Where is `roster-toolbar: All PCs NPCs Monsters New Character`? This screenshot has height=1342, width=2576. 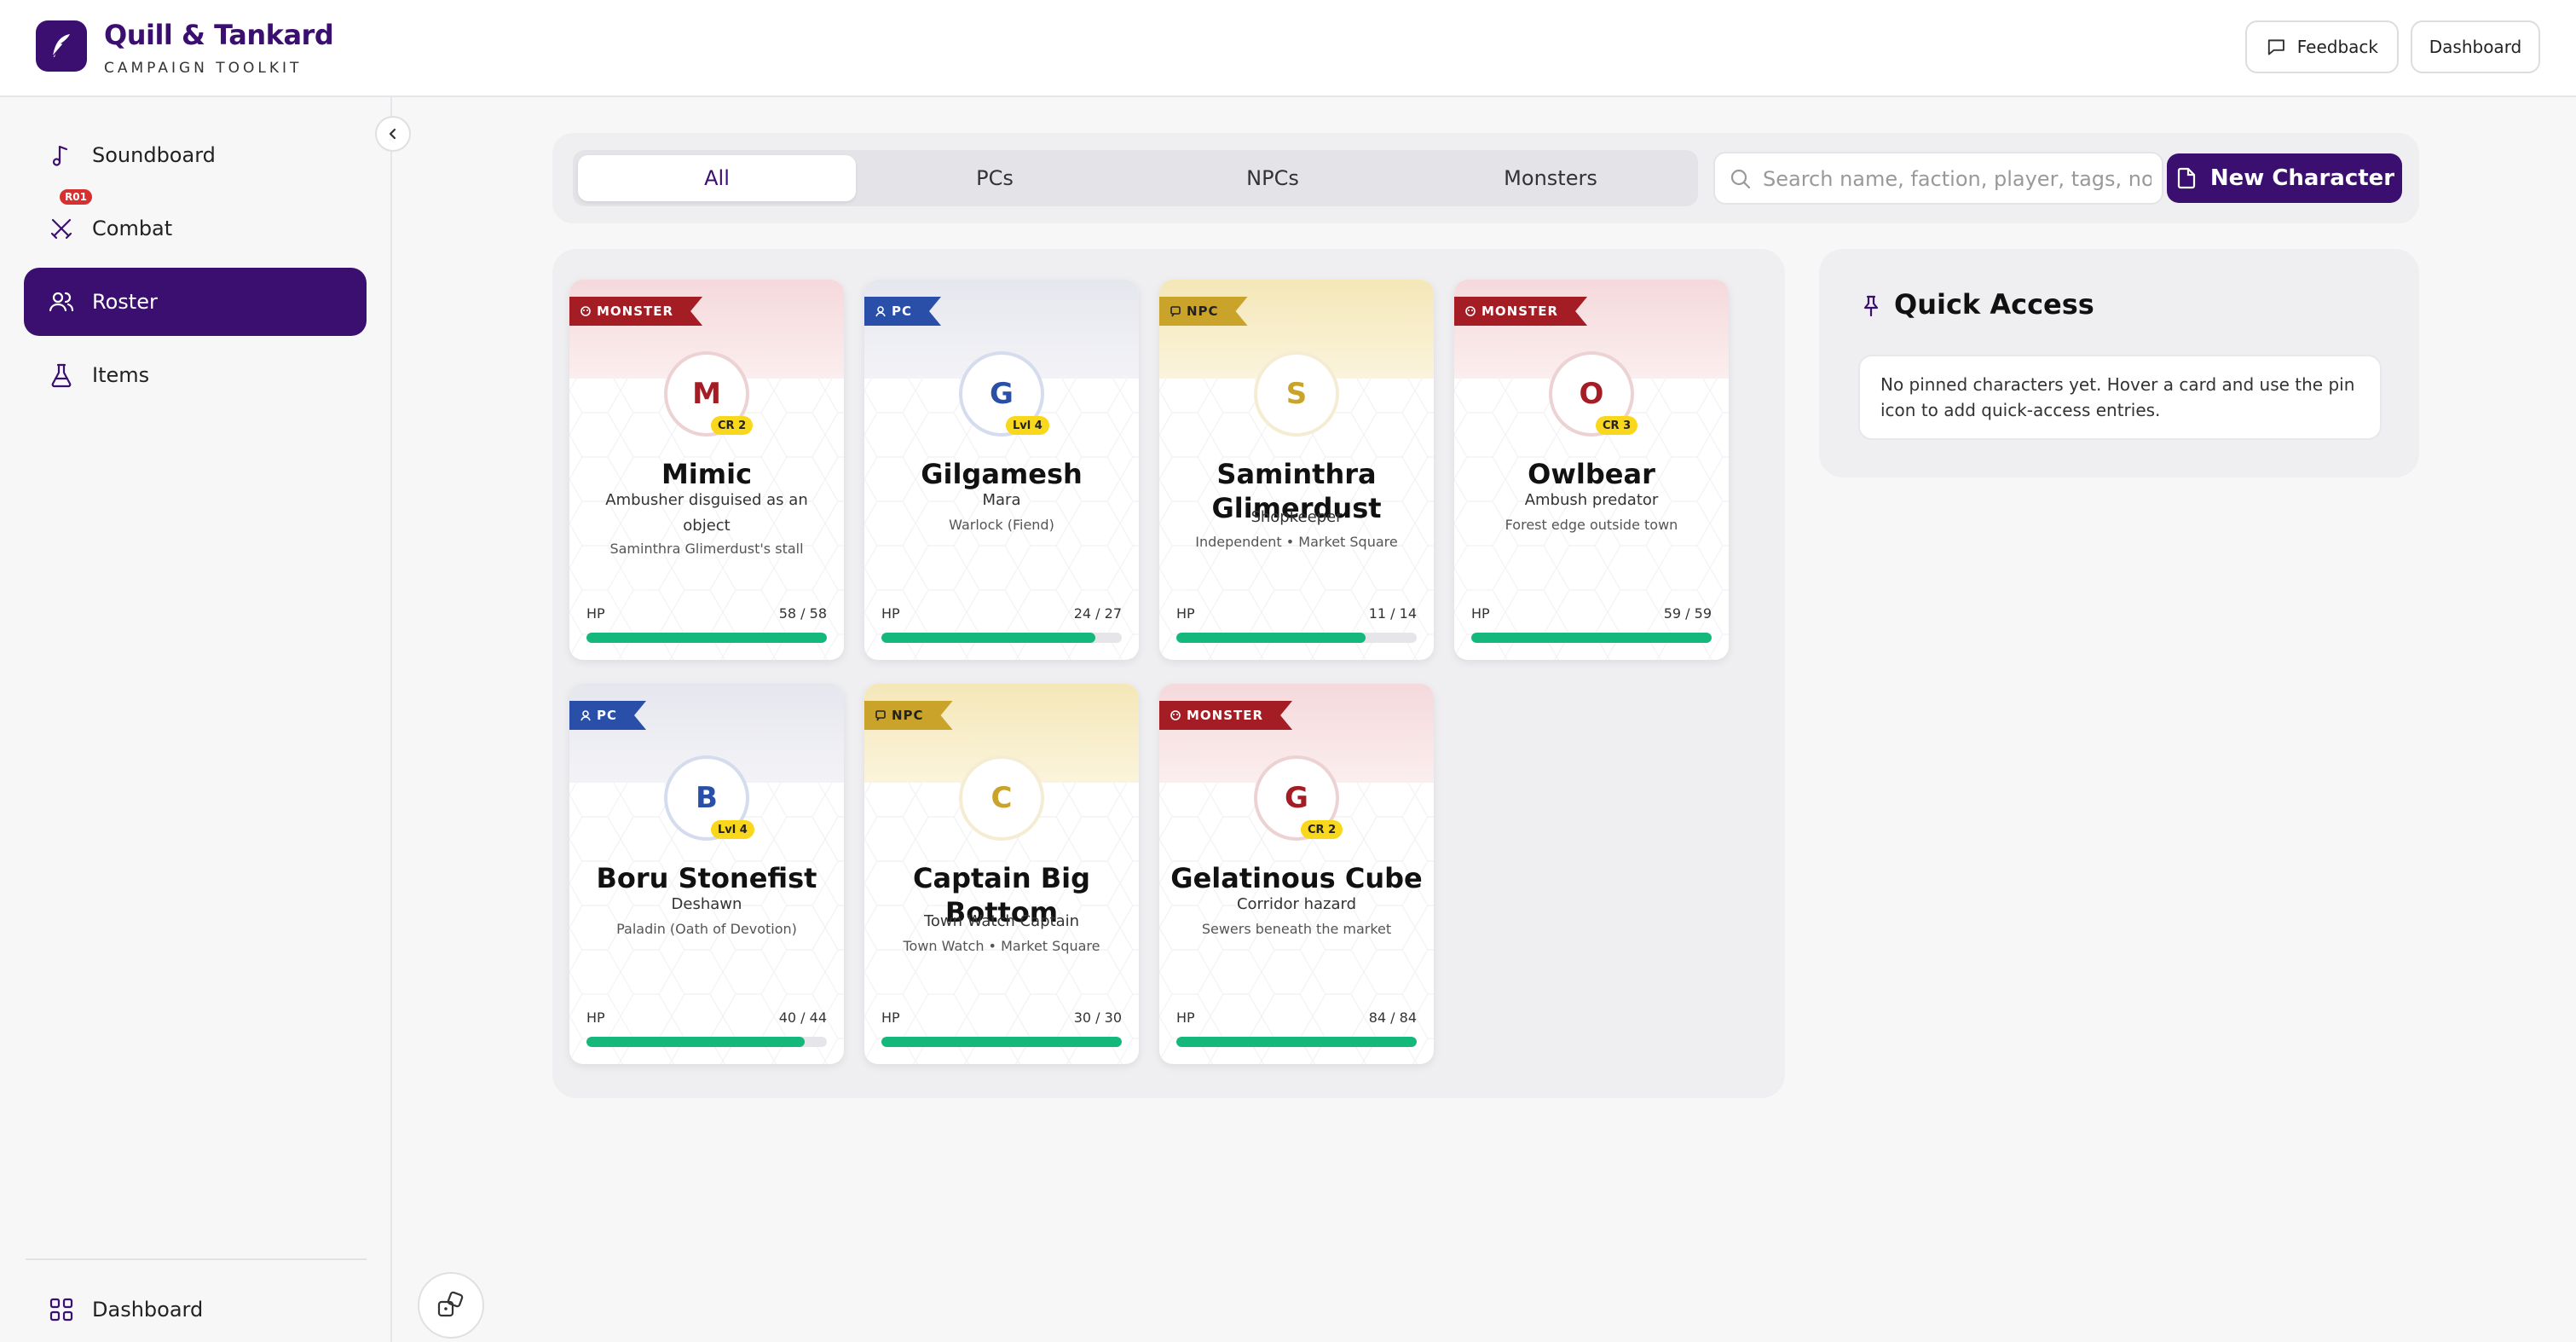
roster-toolbar: All PCs NPCs Monsters New Character is located at coordinates (1485, 178).